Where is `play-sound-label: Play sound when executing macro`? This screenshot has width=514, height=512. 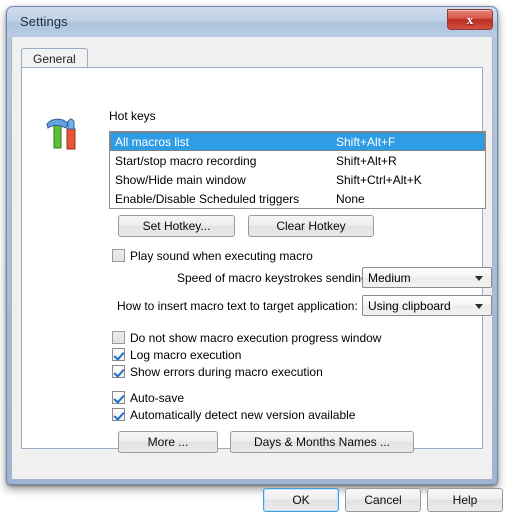 play-sound-label: Play sound when executing macro is located at coordinates (221, 255).